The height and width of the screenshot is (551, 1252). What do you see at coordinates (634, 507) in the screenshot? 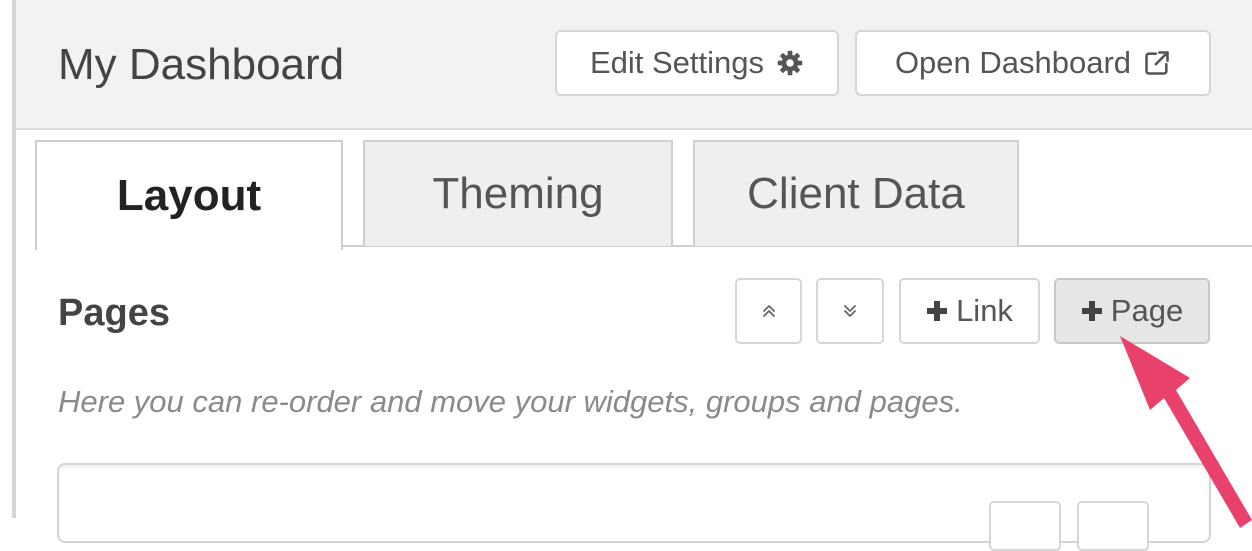
I see `pages-list` at bounding box center [634, 507].